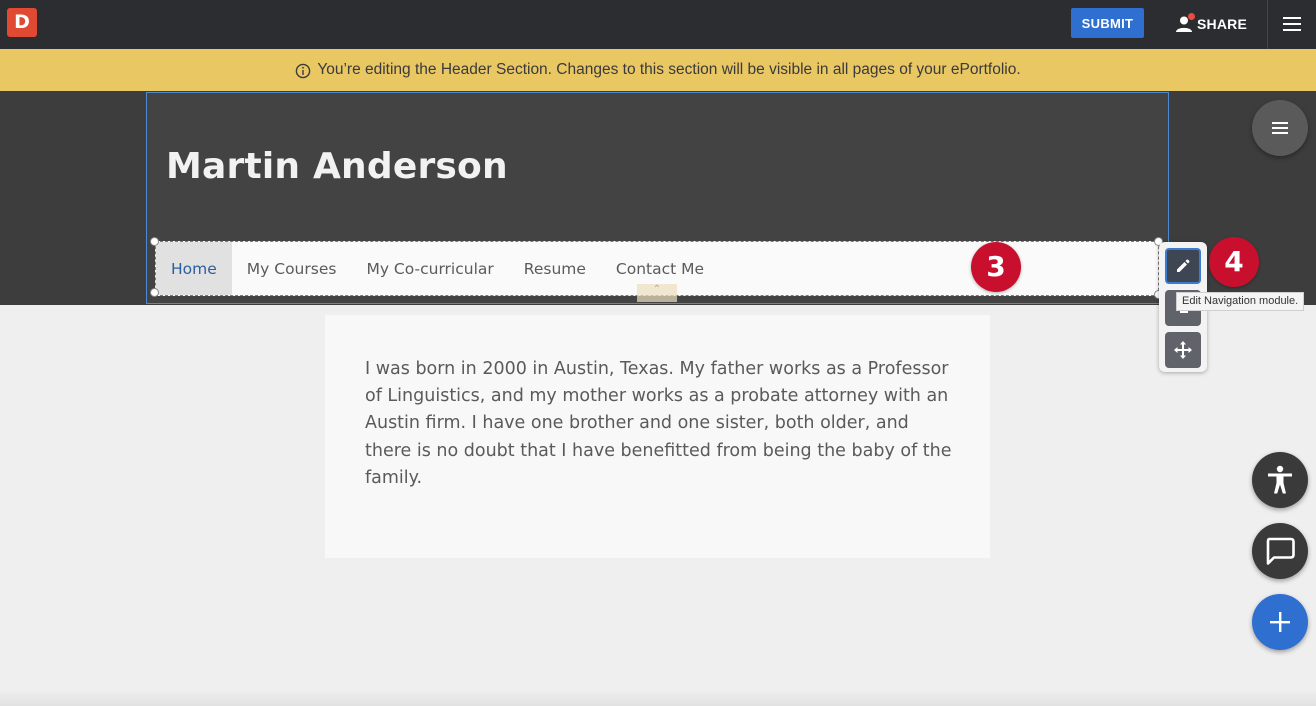 The width and height of the screenshot is (1316, 706). I want to click on move-arrows-icon, so click(1183, 350).